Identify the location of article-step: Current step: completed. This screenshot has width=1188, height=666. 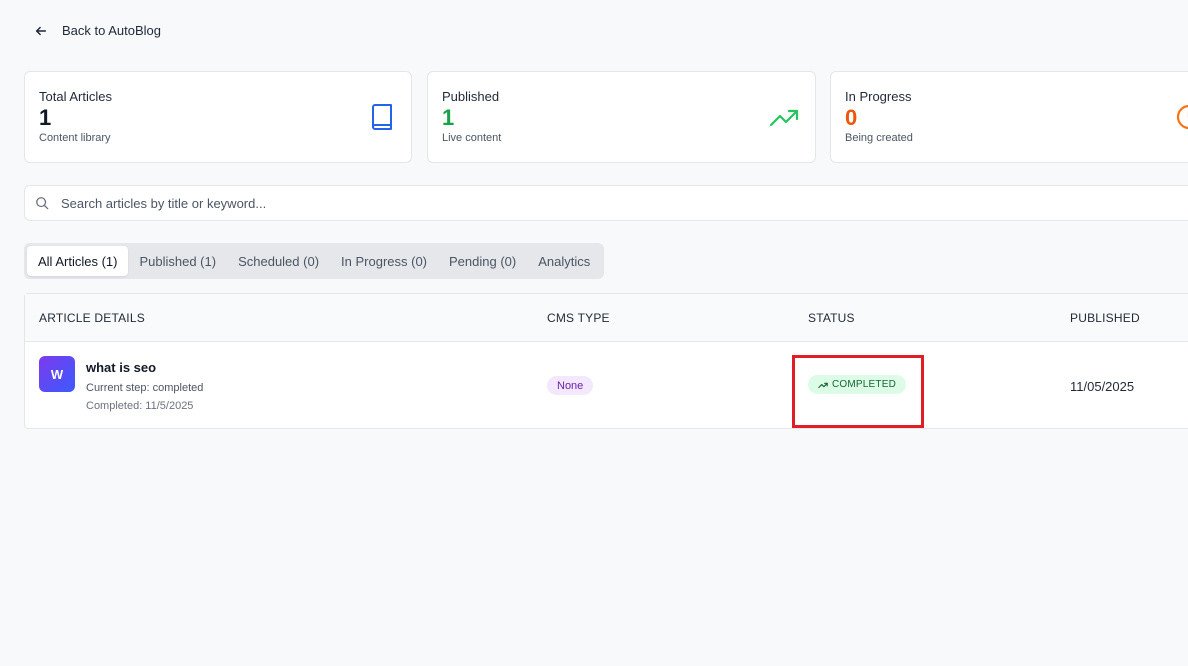
(145, 388).